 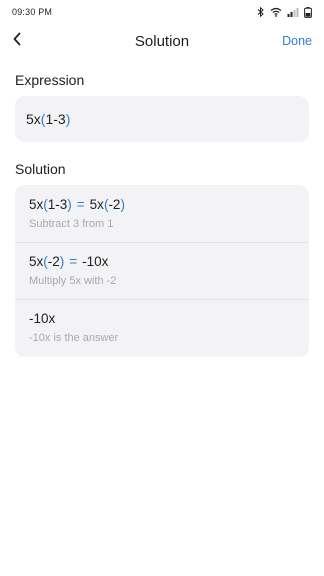 What do you see at coordinates (261, 12) in the screenshot?
I see `bluetooth-icon` at bounding box center [261, 12].